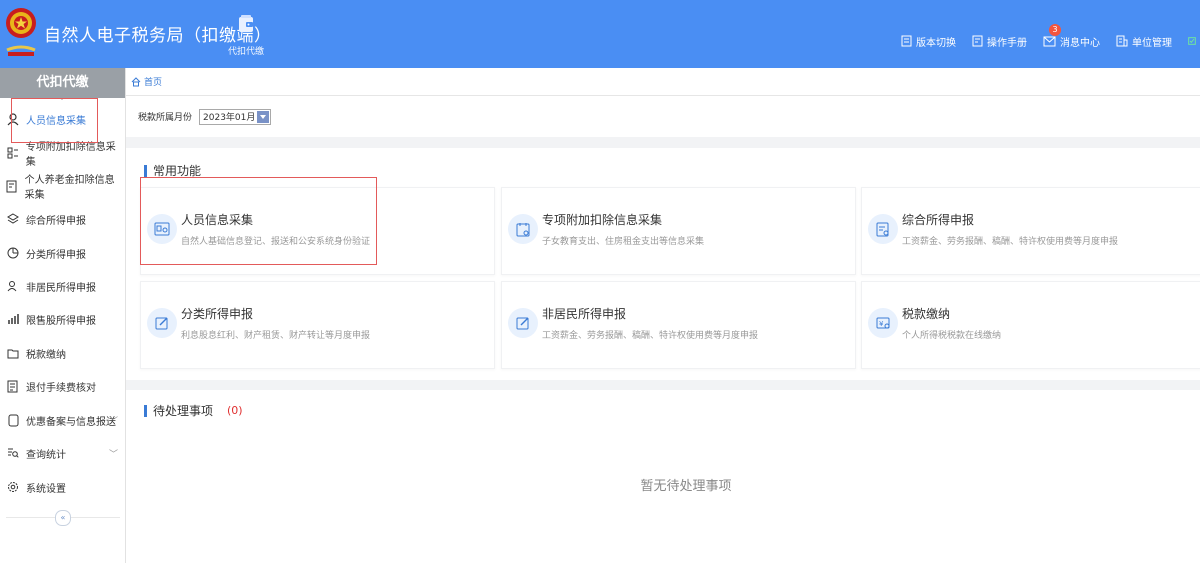 The height and width of the screenshot is (563, 1200). Describe the element at coordinates (1042, 37) in the screenshot. I see `header-links: 版本切换 操作手册 3 消息中心 单位管理` at that location.